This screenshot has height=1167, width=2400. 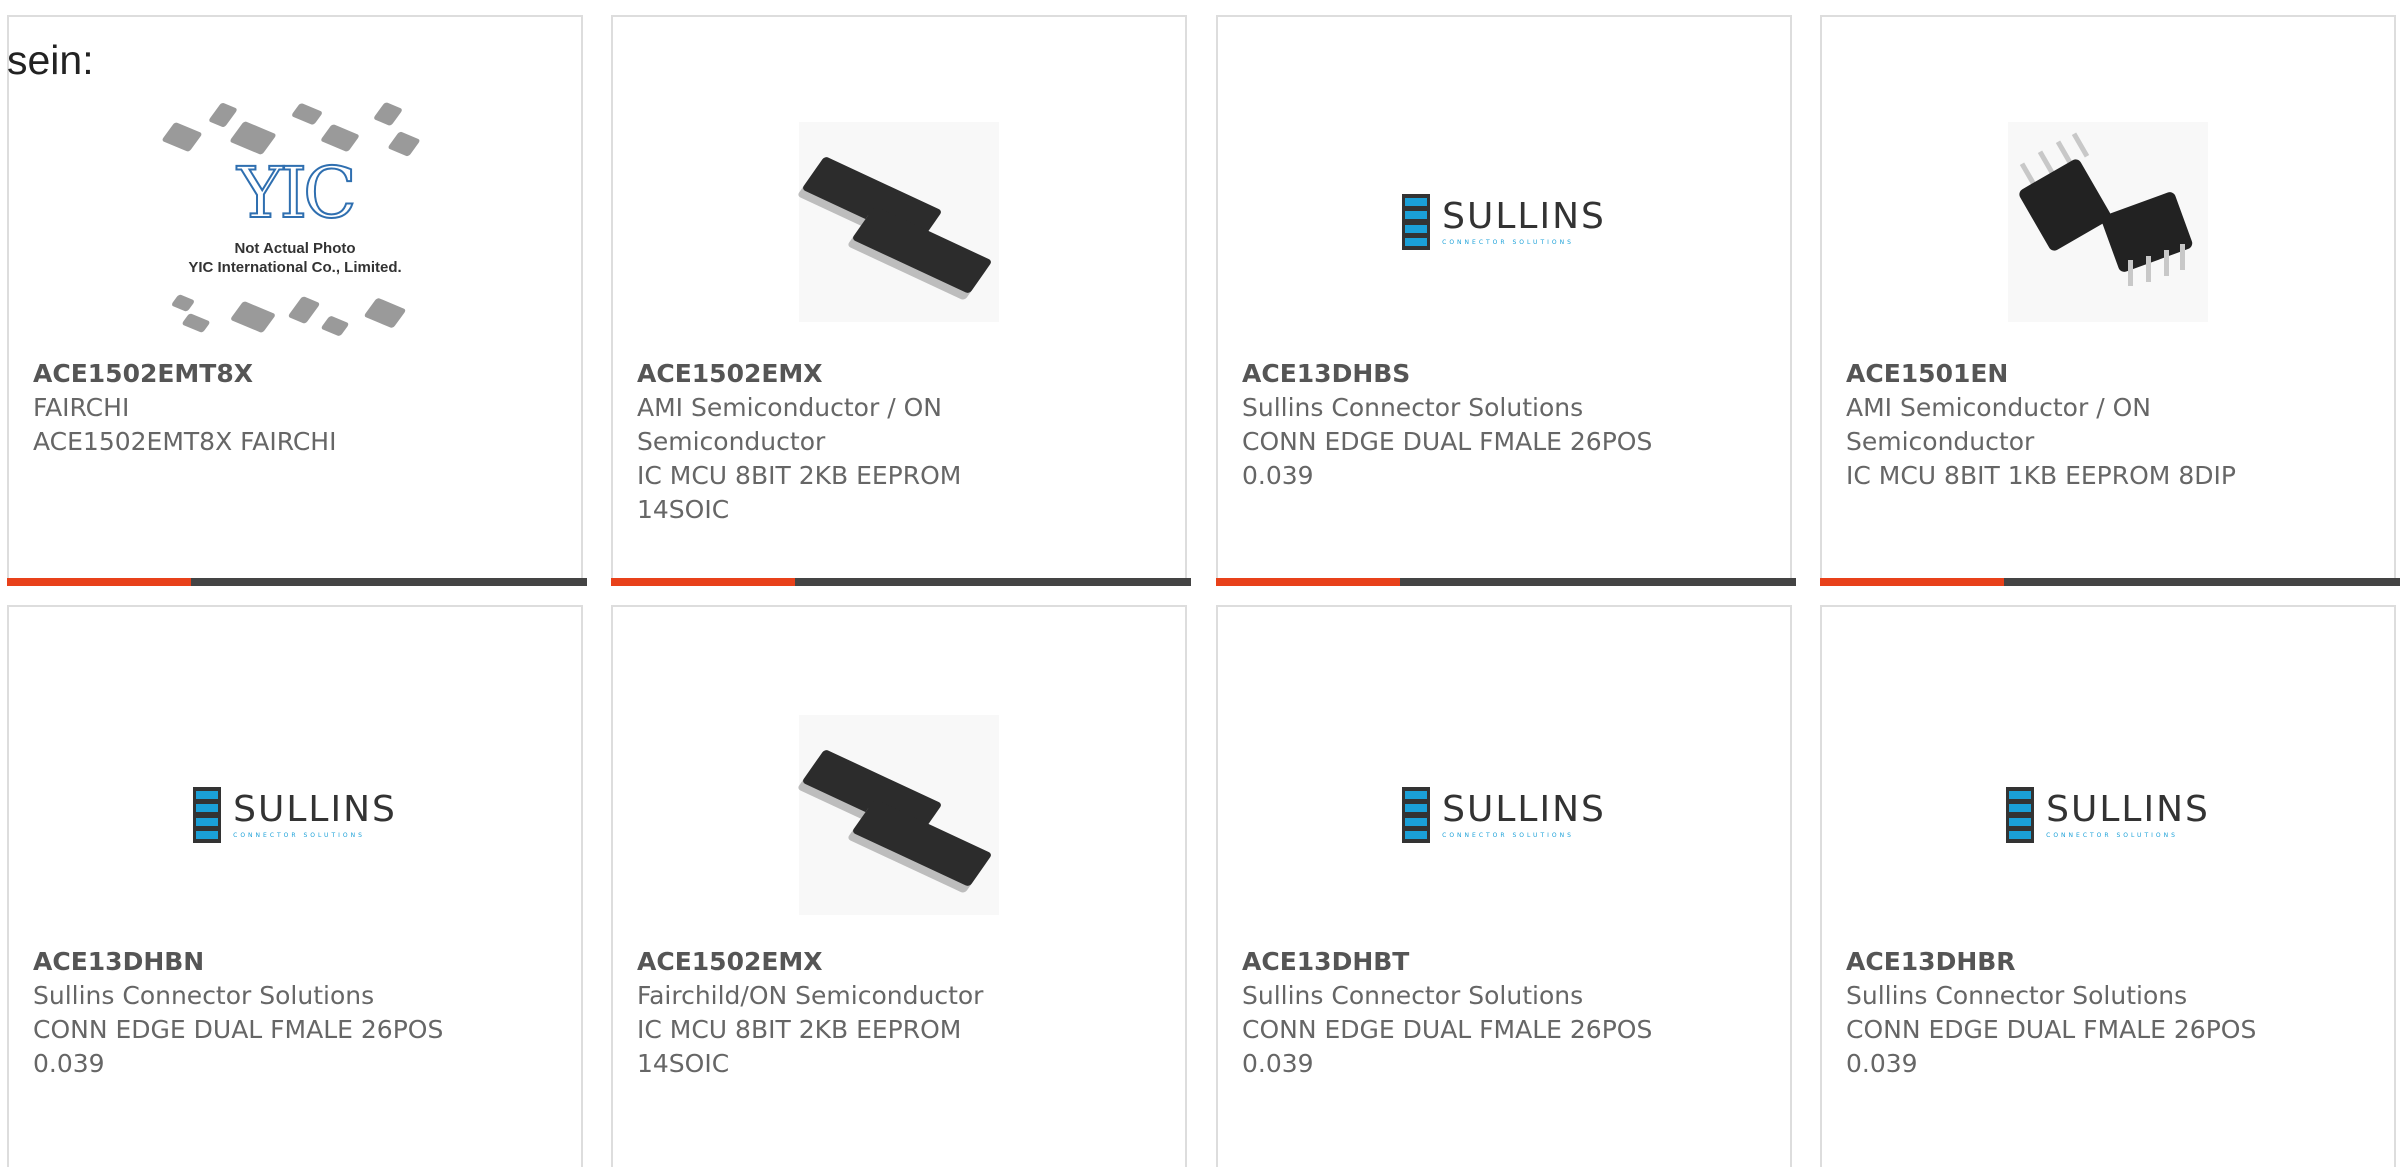 I want to click on yic-logo-icon: YIC, so click(x=296, y=193).